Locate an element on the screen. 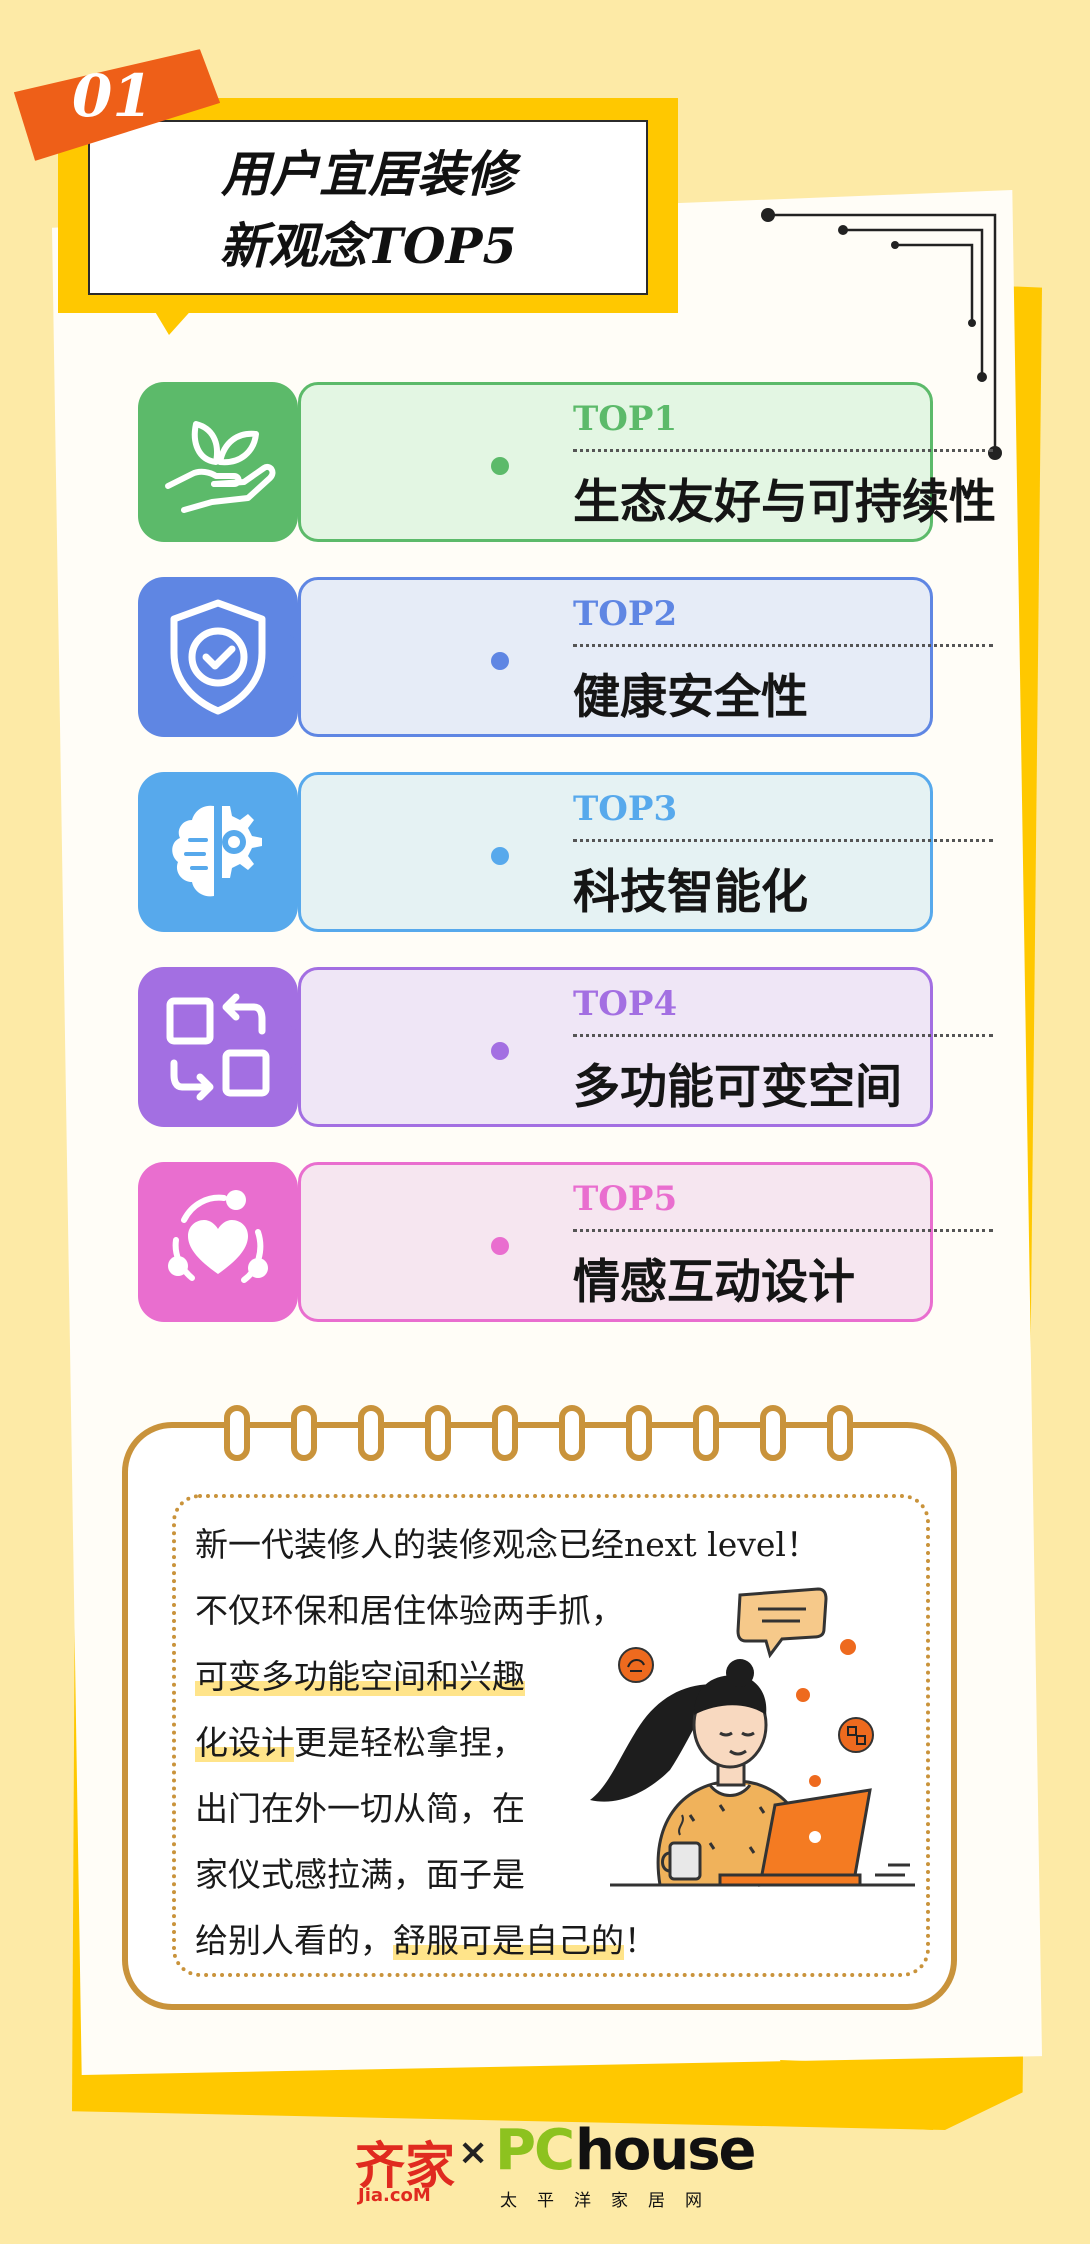  rank-label: TOP2 is located at coordinates (625, 614).